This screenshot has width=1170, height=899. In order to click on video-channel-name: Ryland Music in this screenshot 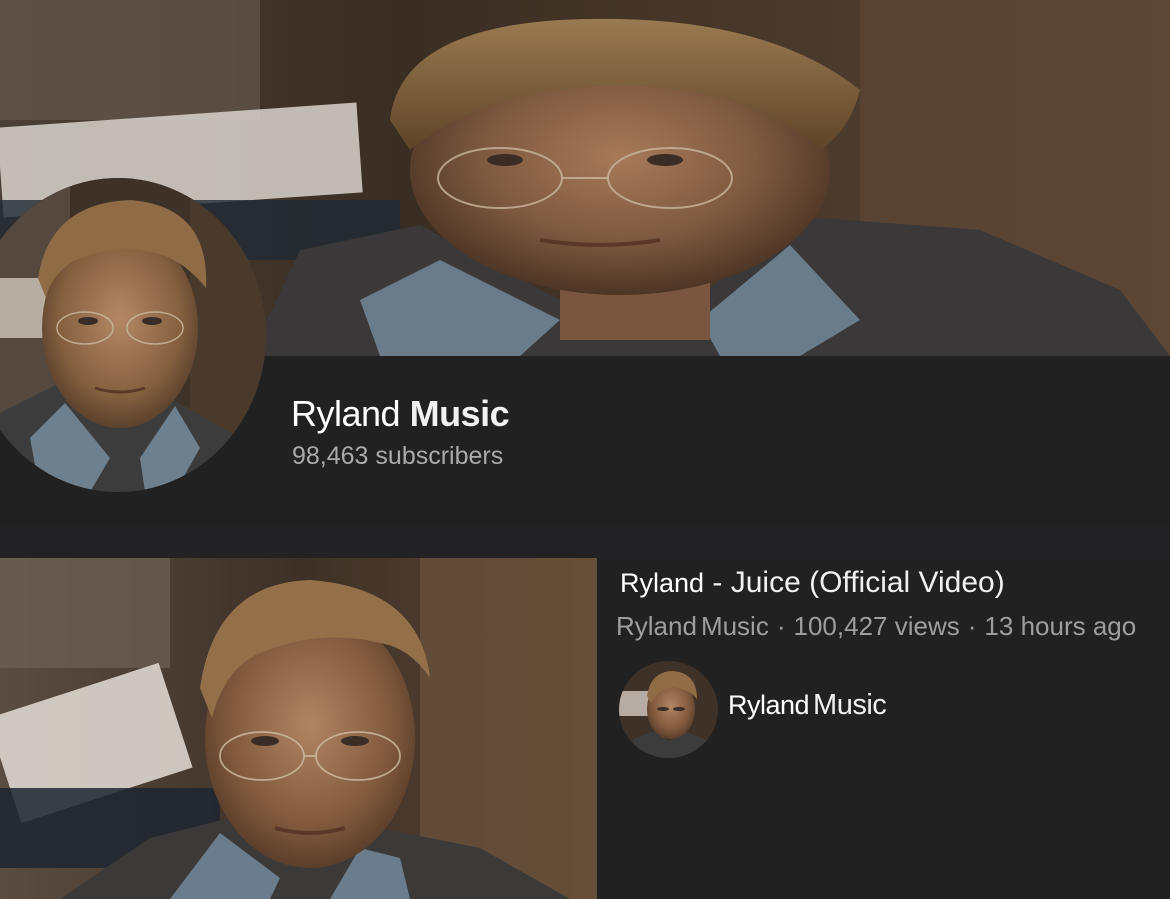, I will do `click(807, 705)`.